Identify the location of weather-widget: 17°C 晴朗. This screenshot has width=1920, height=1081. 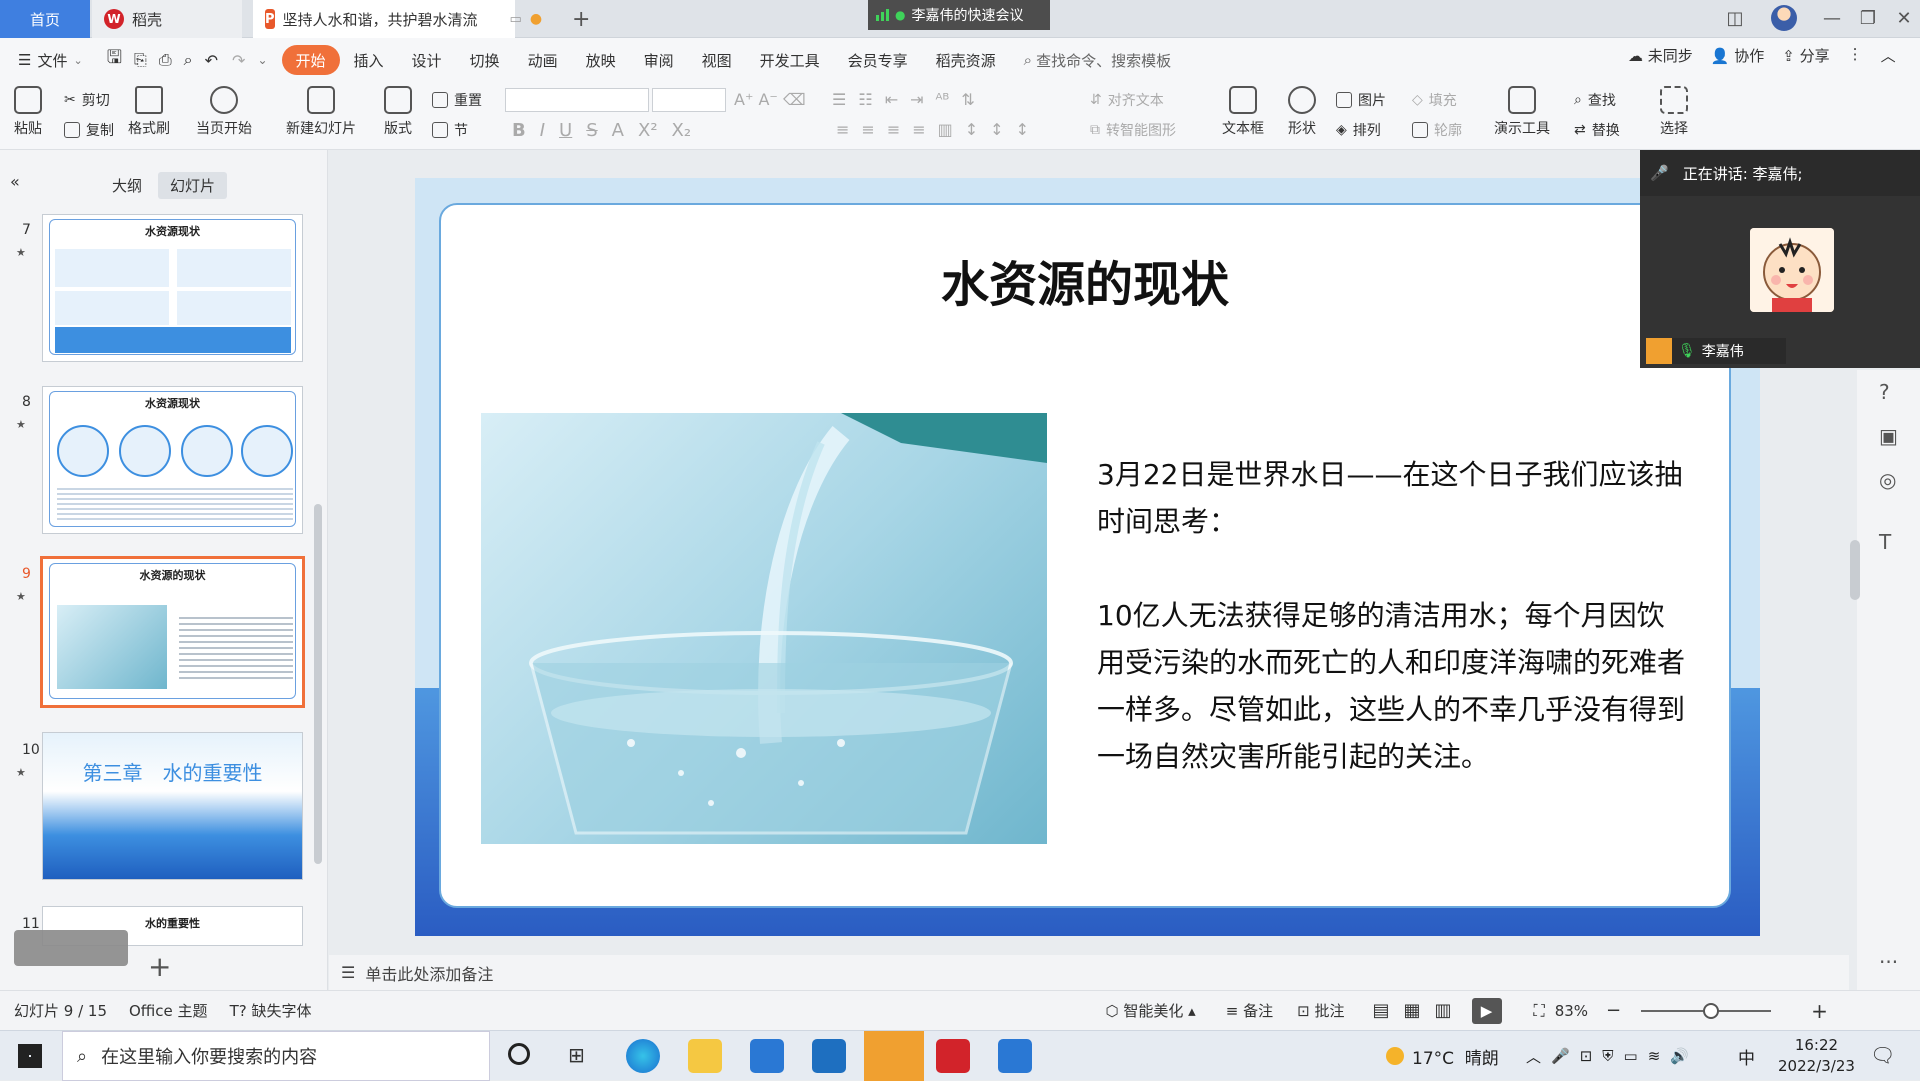
(1442, 1056).